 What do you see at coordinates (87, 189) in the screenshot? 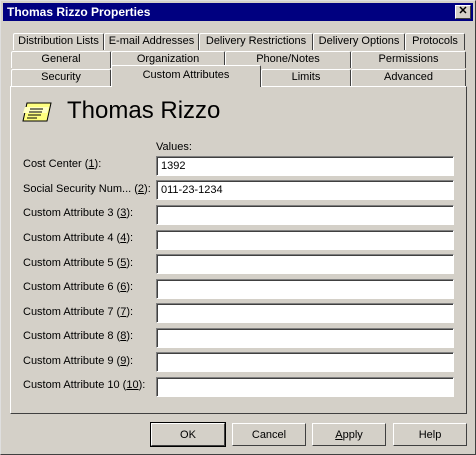
I see `attr-label-2: Social Security Num... (2):` at bounding box center [87, 189].